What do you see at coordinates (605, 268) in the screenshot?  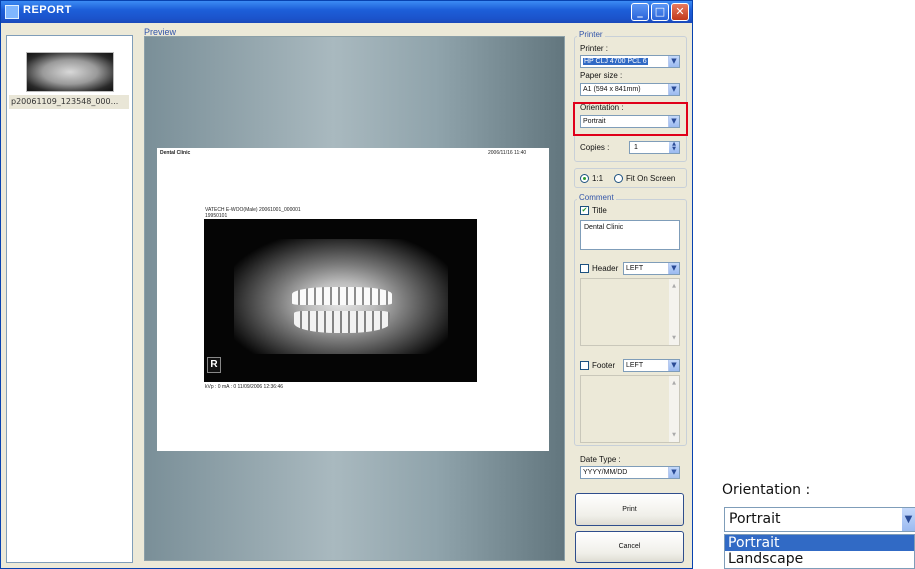 I see `header-checkbox-label: Header` at bounding box center [605, 268].